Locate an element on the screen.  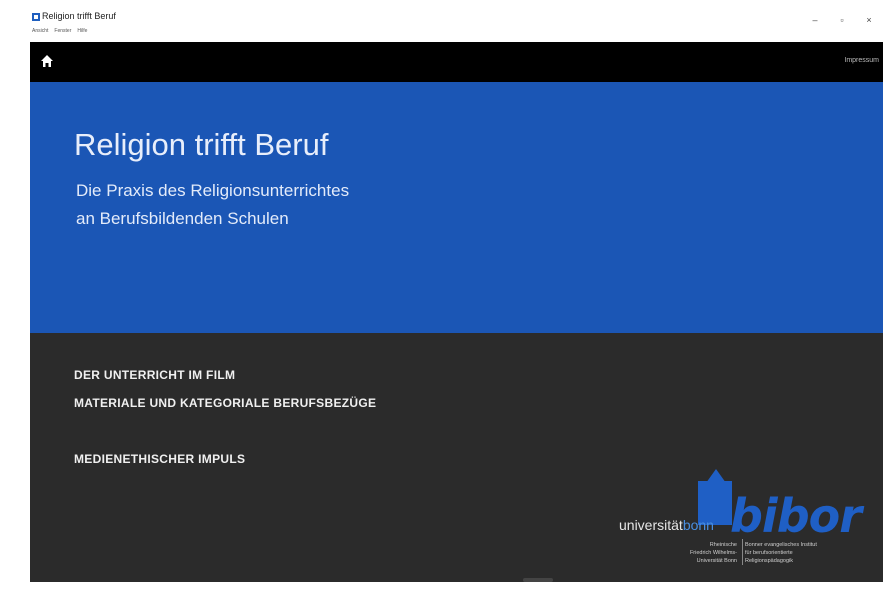
close-button: × is located at coordinates (869, 20).